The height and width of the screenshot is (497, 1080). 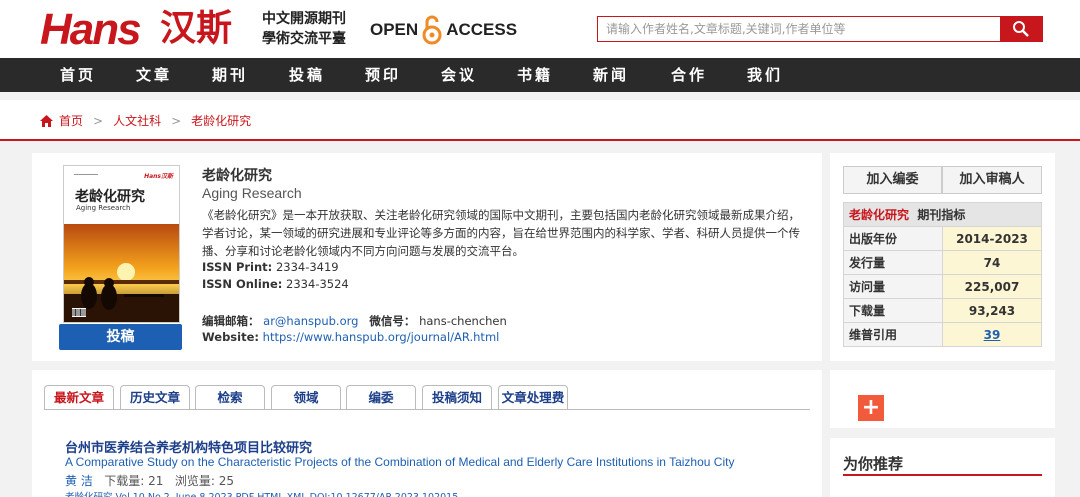 I want to click on tab-fields: 领域, so click(x=306, y=397).